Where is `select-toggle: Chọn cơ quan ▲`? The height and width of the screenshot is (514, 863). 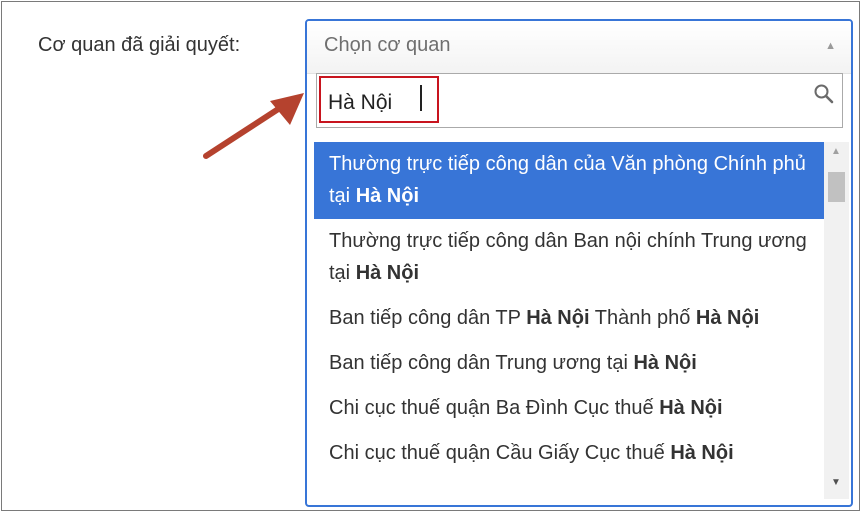
select-toggle: Chọn cơ quan ▲ is located at coordinates (579, 47).